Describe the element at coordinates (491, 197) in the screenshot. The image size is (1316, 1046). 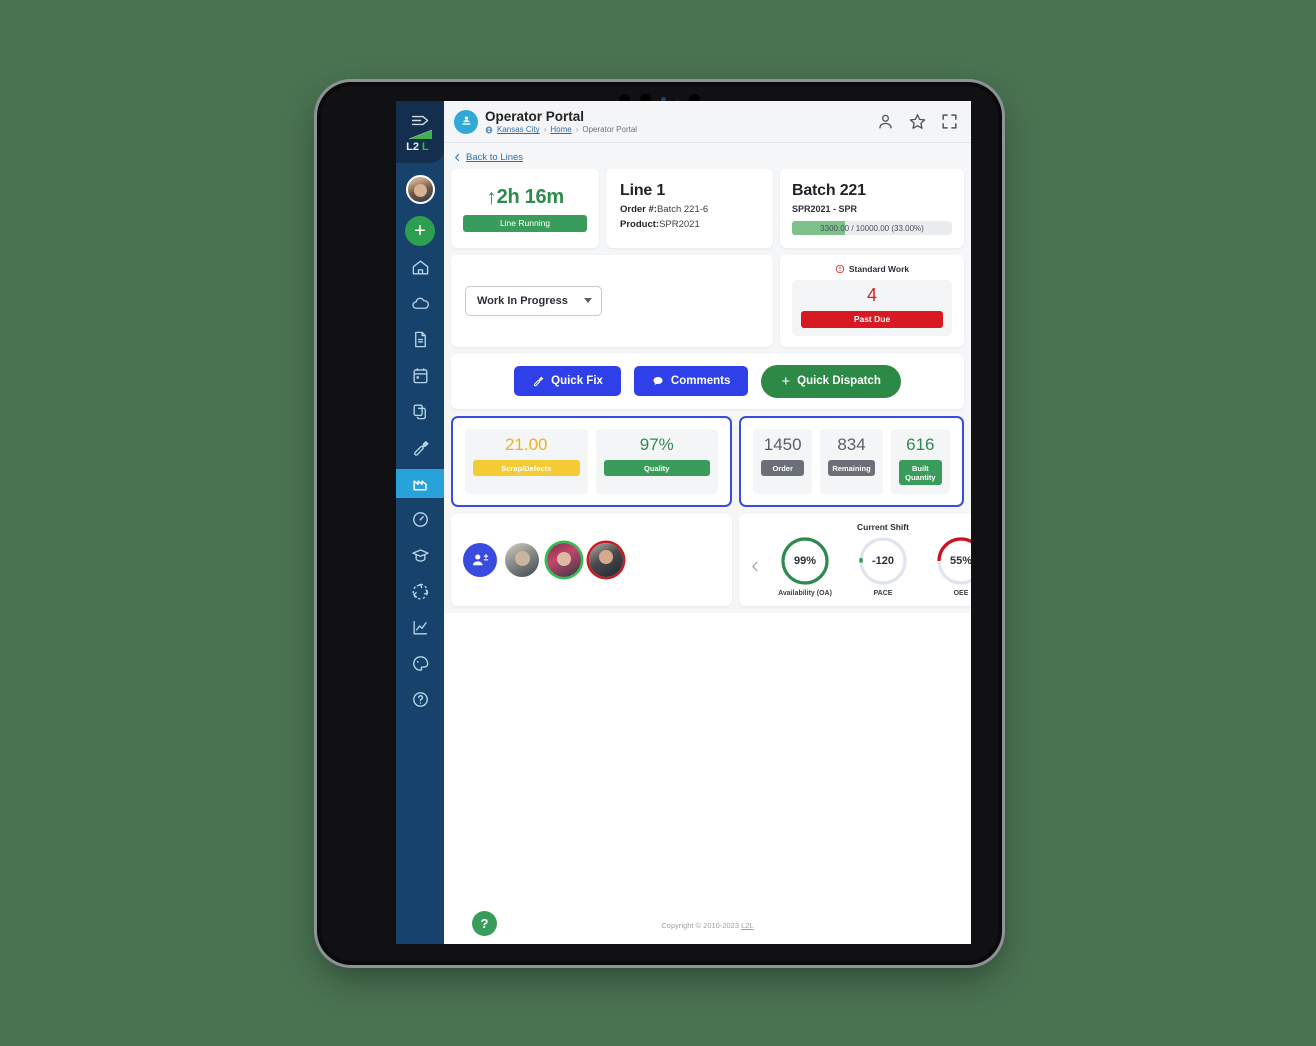
I see `arrow-up-icon: ↑` at that location.